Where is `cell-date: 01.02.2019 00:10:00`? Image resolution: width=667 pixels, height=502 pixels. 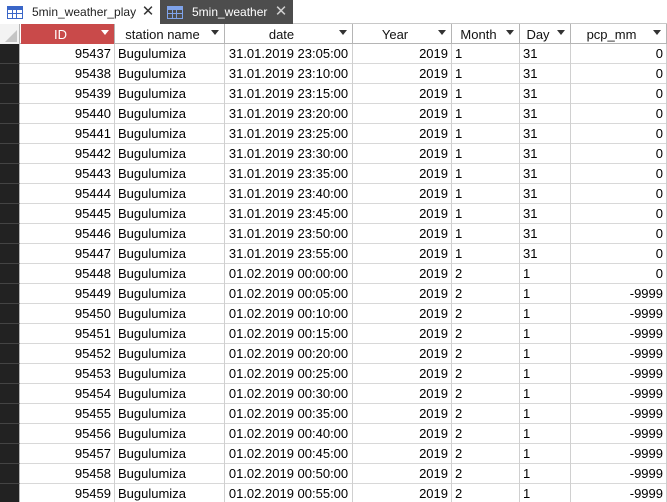
cell-date: 01.02.2019 00:10:00 is located at coordinates (289, 314).